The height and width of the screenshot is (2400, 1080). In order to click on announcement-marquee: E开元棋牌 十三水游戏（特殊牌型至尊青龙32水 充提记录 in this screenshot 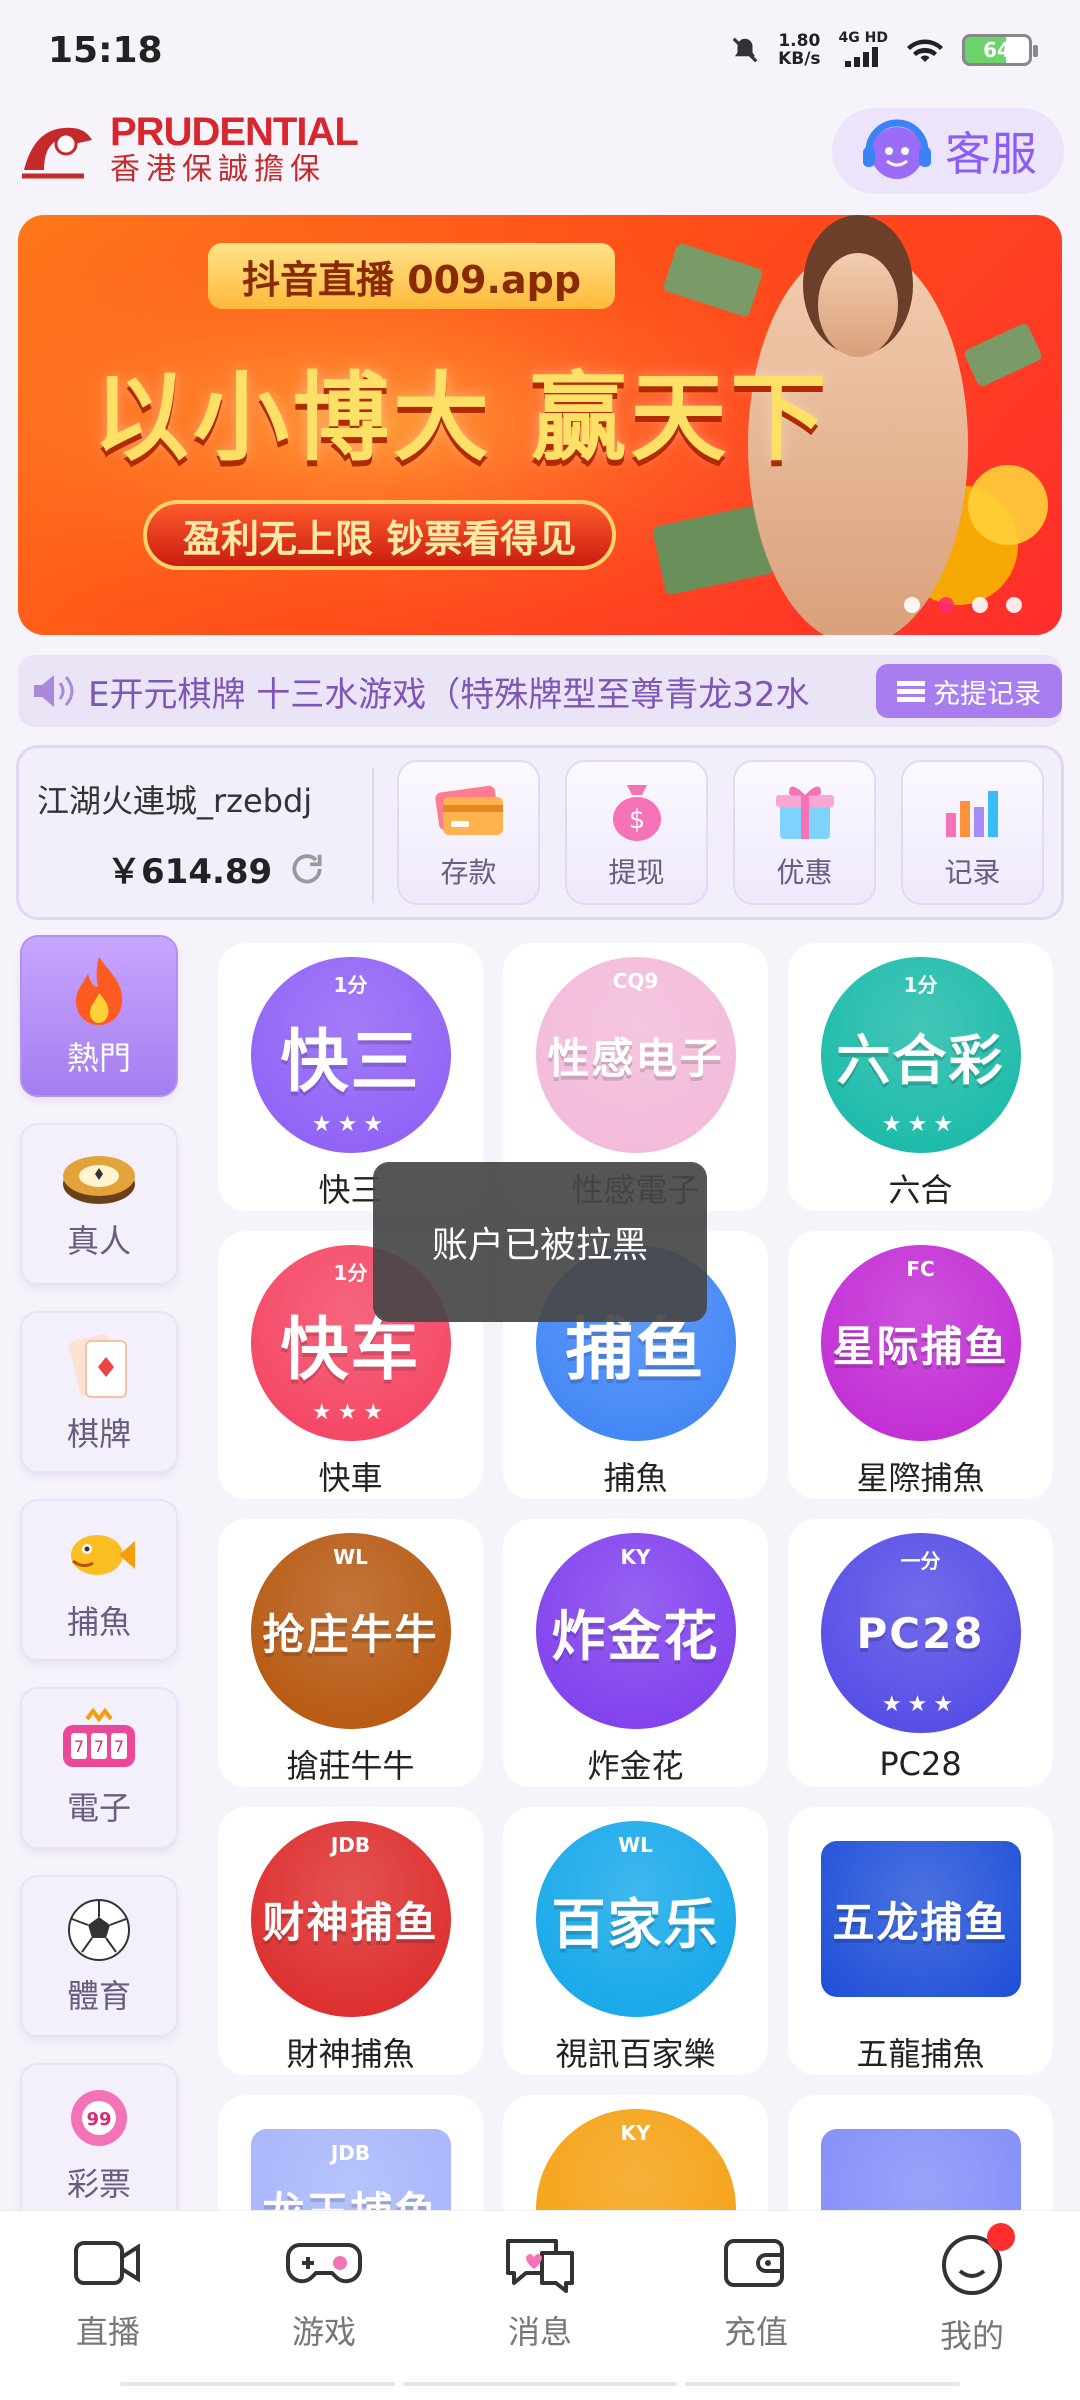, I will do `click(540, 691)`.